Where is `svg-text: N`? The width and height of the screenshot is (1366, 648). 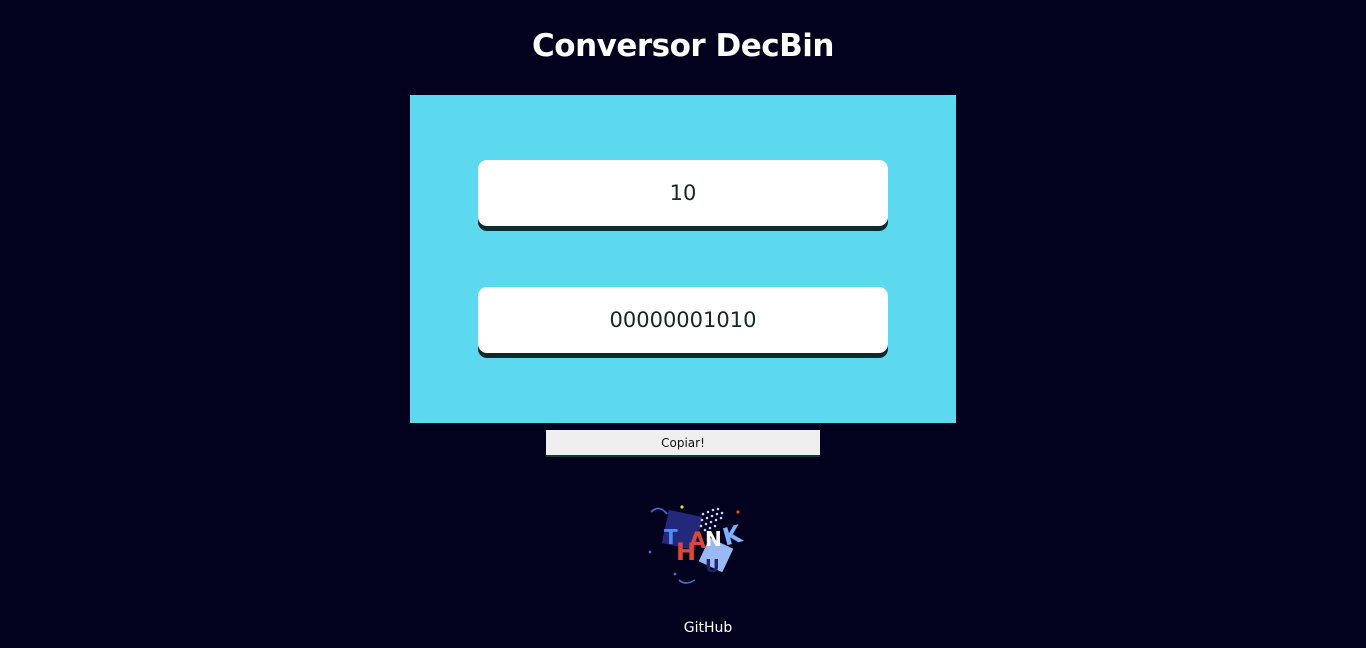 svg-text: N is located at coordinates (713, 539).